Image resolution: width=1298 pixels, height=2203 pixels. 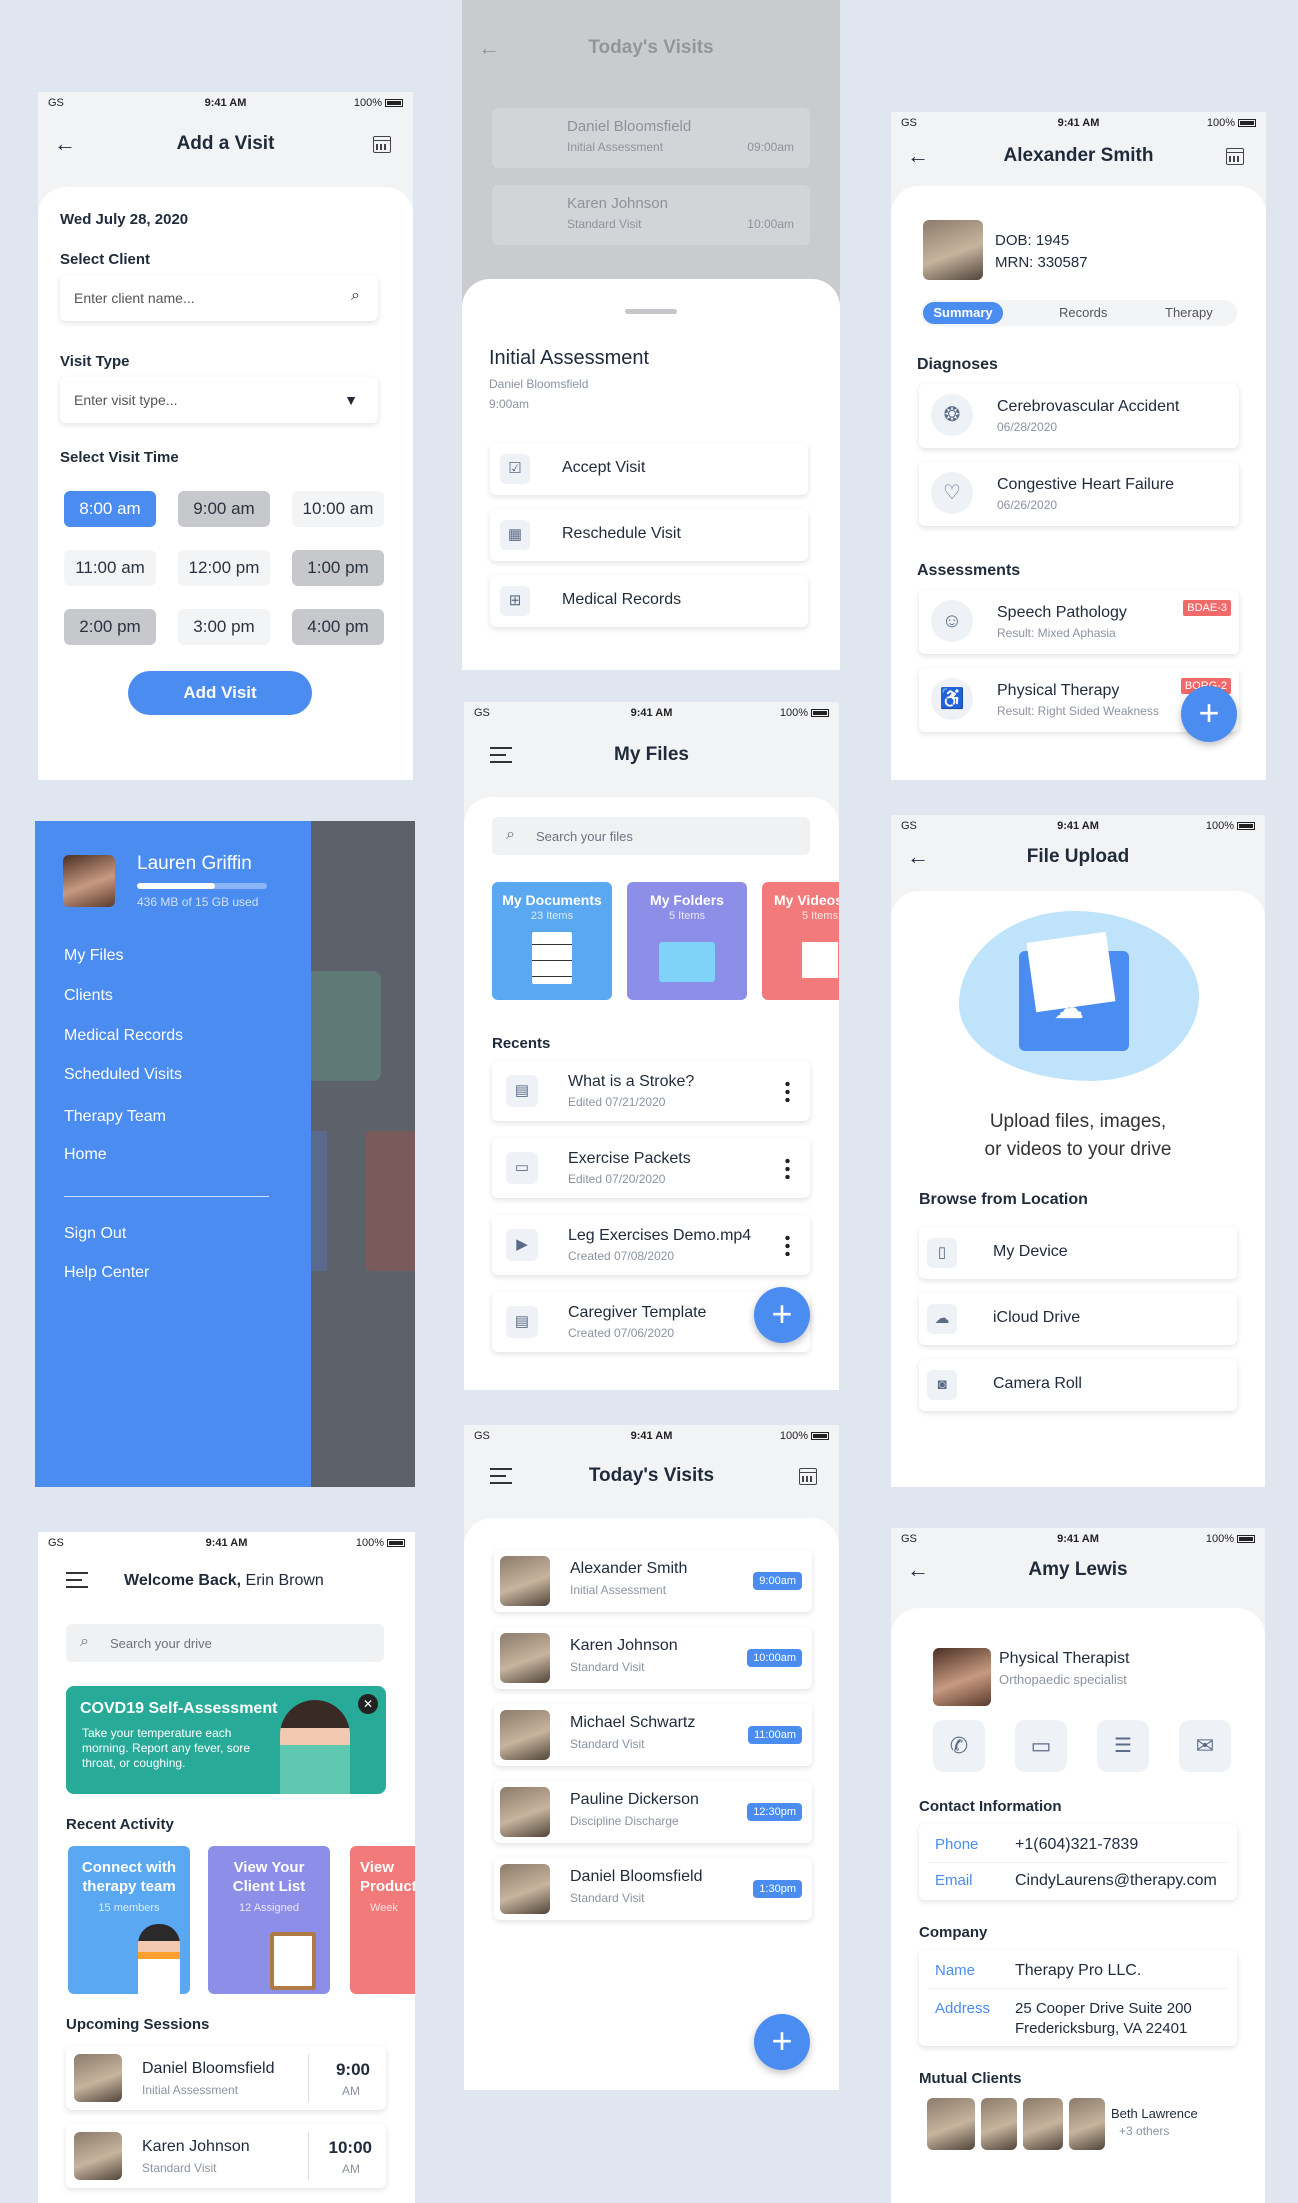 What do you see at coordinates (115, 1117) in the screenshot?
I see `menu-item-therapy-team: Therapy Team` at bounding box center [115, 1117].